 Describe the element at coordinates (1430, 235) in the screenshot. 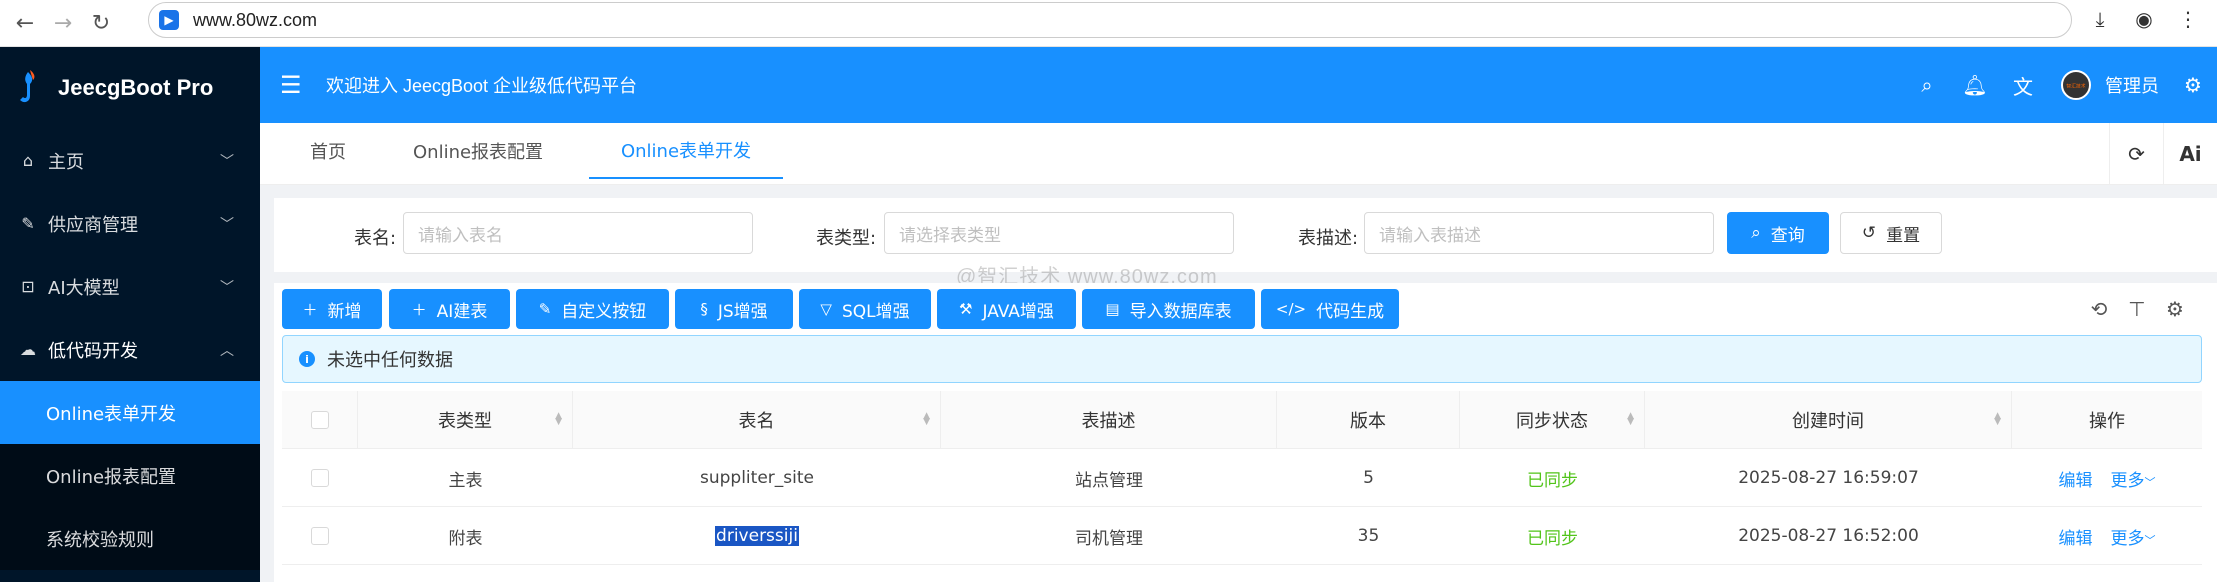

I see `table-desc-placeholder: 请输入表描述` at that location.